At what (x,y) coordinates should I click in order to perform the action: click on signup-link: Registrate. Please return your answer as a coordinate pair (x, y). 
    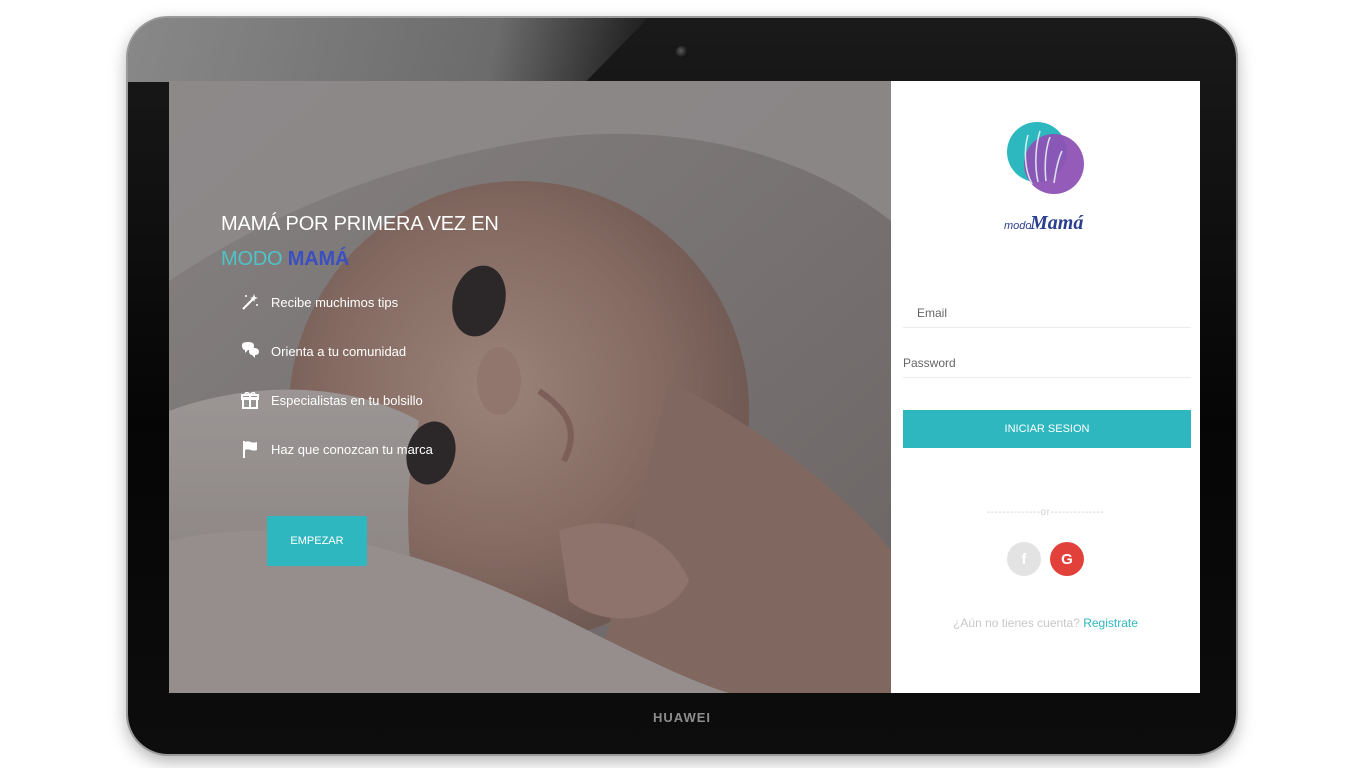
    Looking at the image, I should click on (1110, 623).